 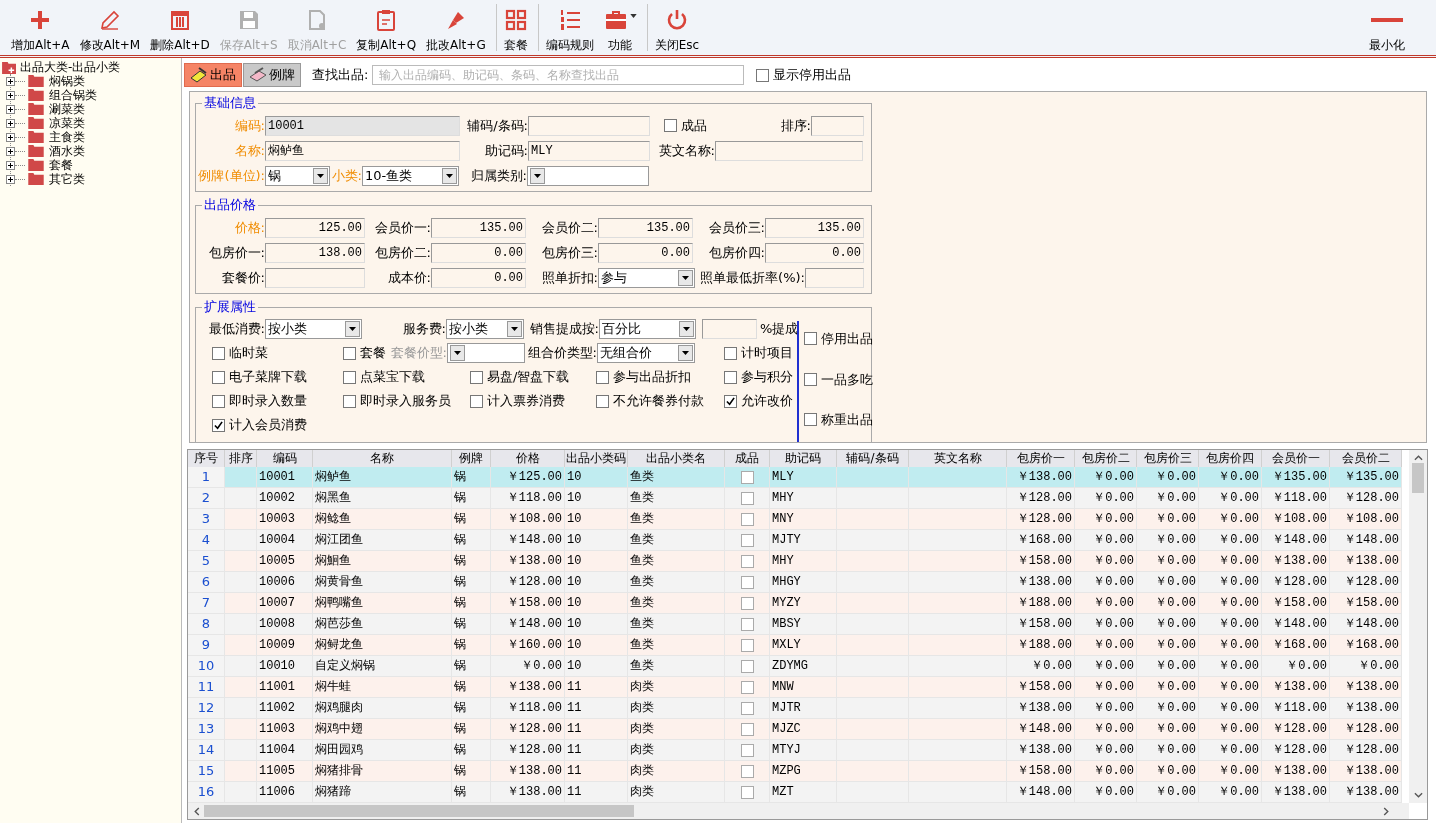 I want to click on column-header: 会员价二, so click(x=1366, y=458).